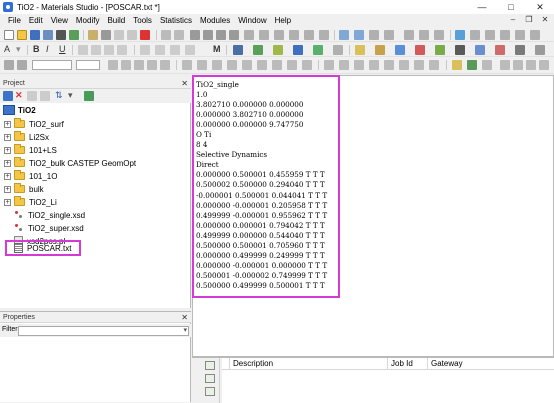 This screenshot has height=403, width=554. I want to click on frame-icon, so click(434, 65).